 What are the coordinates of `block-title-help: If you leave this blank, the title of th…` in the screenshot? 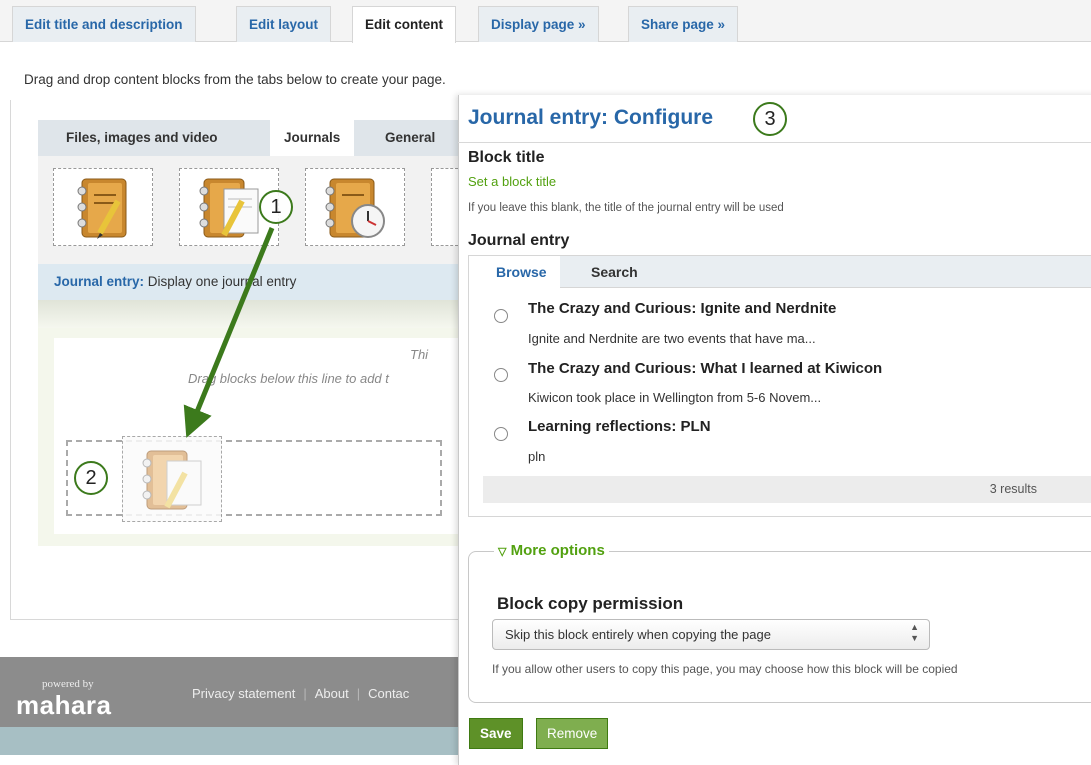 It's located at (626, 208).